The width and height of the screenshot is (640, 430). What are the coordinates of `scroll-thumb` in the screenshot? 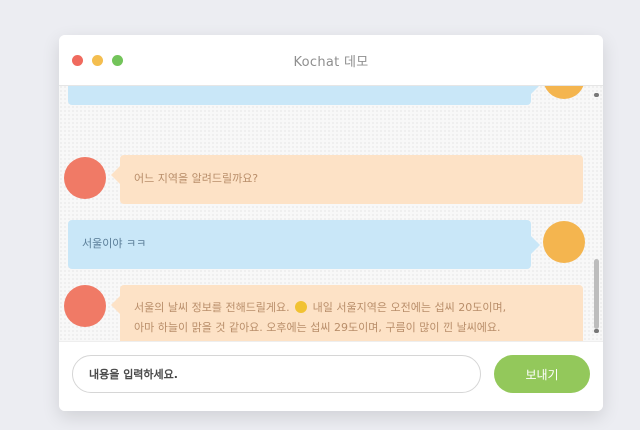 It's located at (596, 294).